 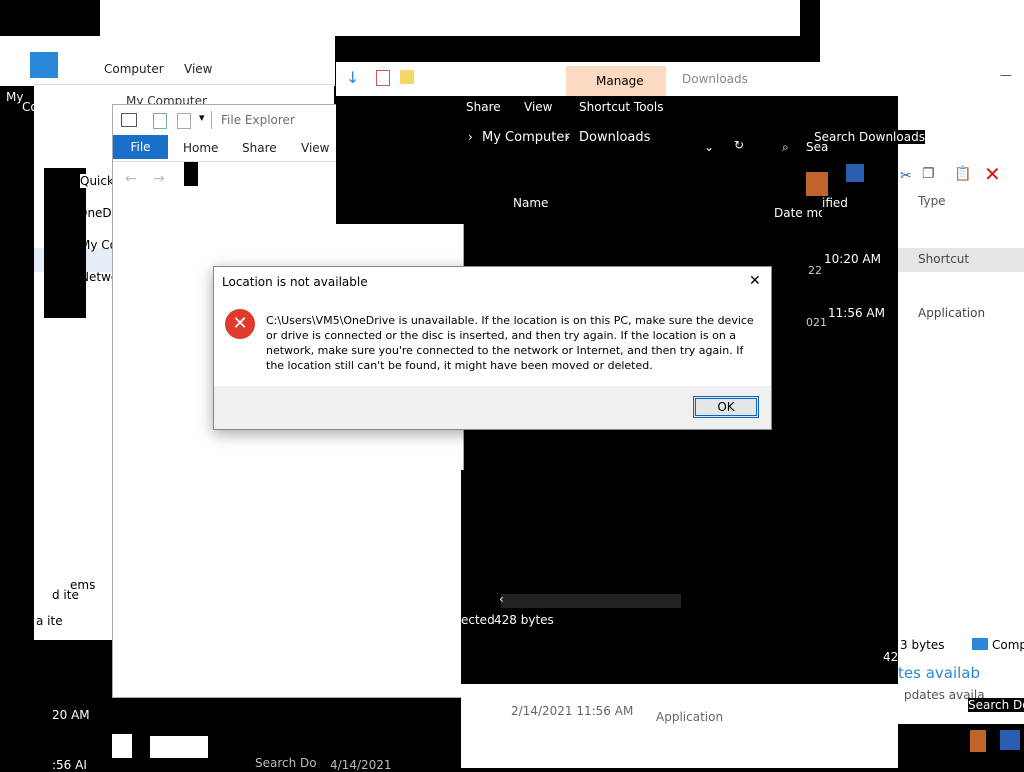 I want to click on updates-available-title: tes availab, so click(x=939, y=673).